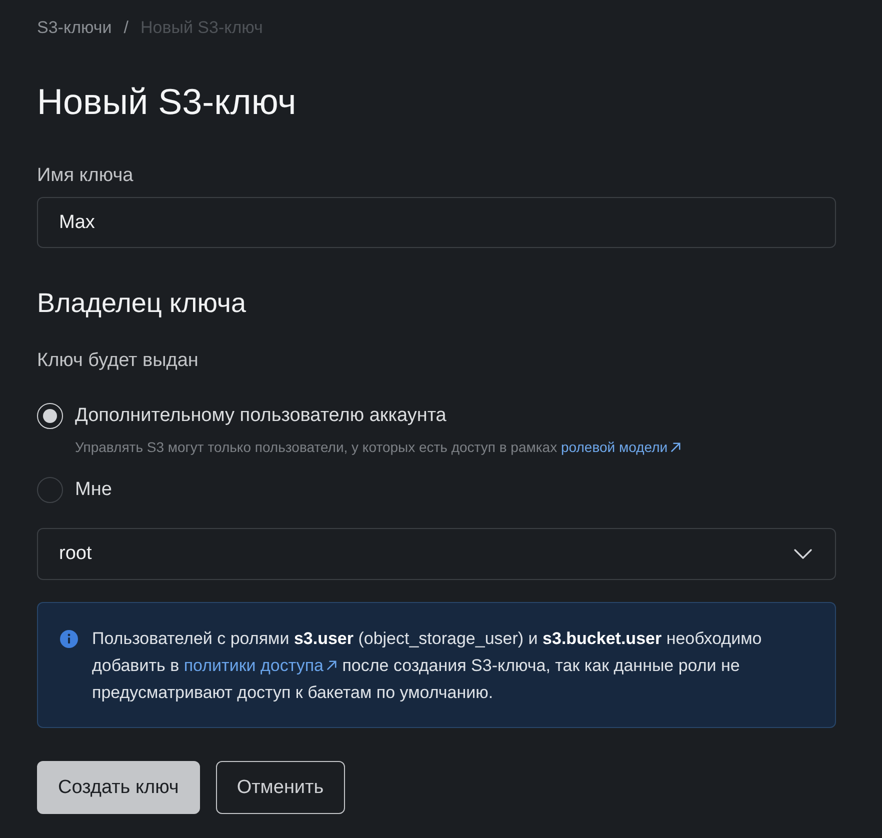 Image resolution: width=882 pixels, height=838 pixels. Describe the element at coordinates (167, 102) in the screenshot. I see `page-title: Новый S3-ключ` at that location.